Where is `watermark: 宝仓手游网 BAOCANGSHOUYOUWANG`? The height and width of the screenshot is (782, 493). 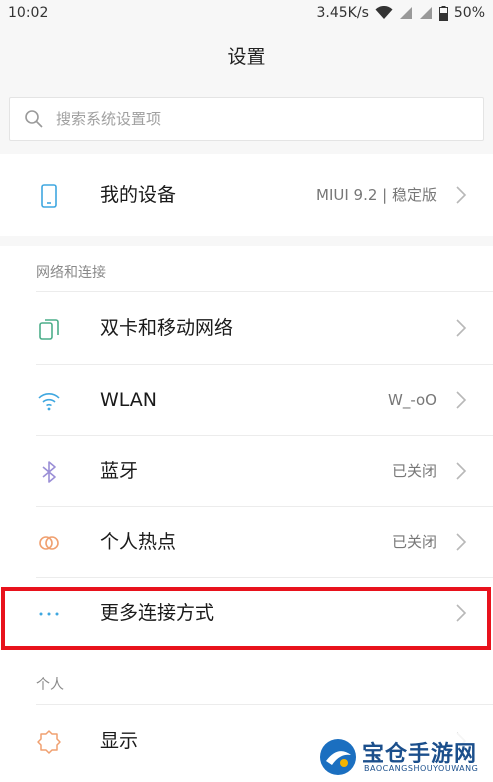 watermark: 宝仓手游网 BAOCANGSHOUYOUWANG is located at coordinates (402, 757).